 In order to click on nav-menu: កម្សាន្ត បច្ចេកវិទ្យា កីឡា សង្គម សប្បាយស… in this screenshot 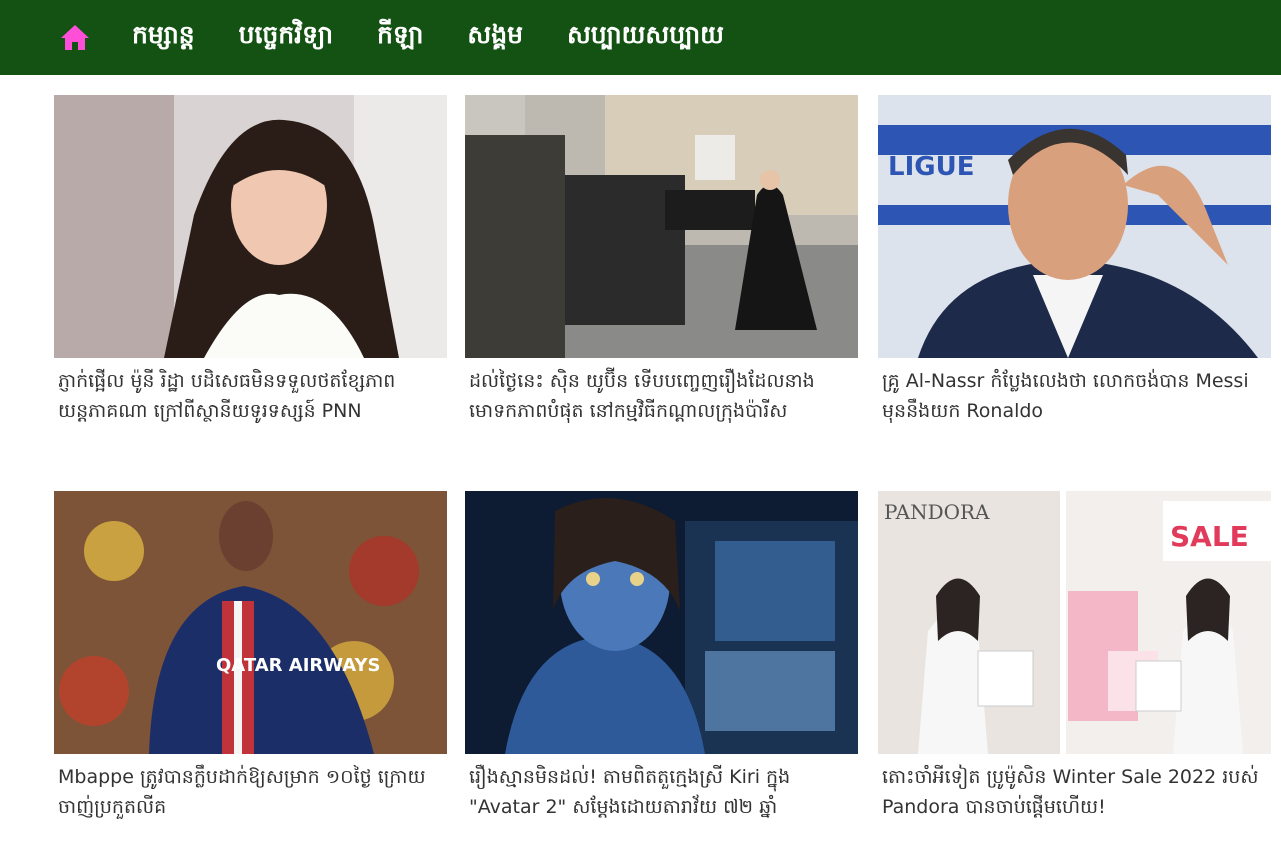, I will do `click(450, 37)`.